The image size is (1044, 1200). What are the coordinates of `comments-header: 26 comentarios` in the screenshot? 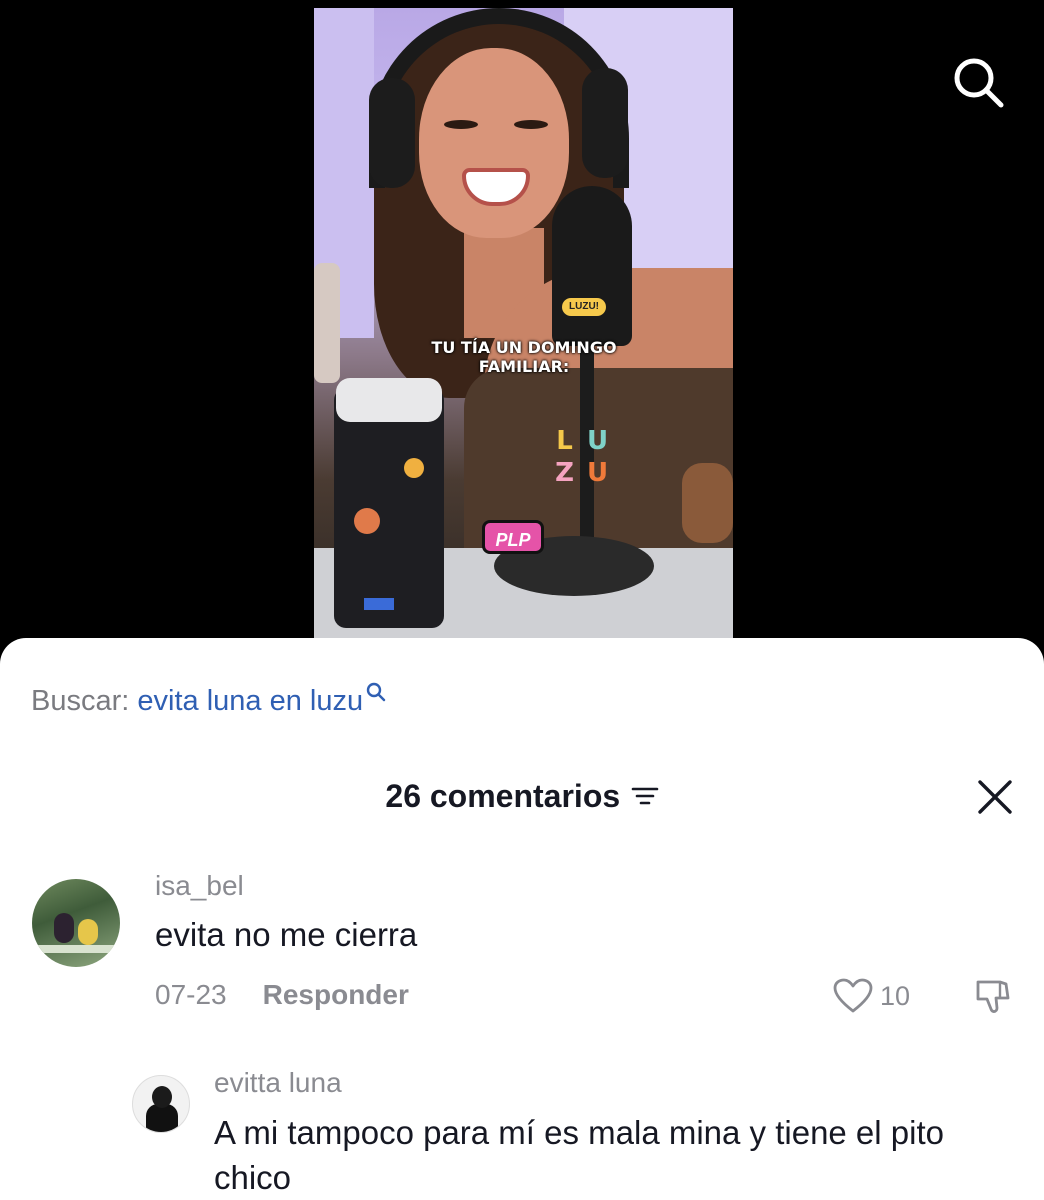 It's located at (522, 796).